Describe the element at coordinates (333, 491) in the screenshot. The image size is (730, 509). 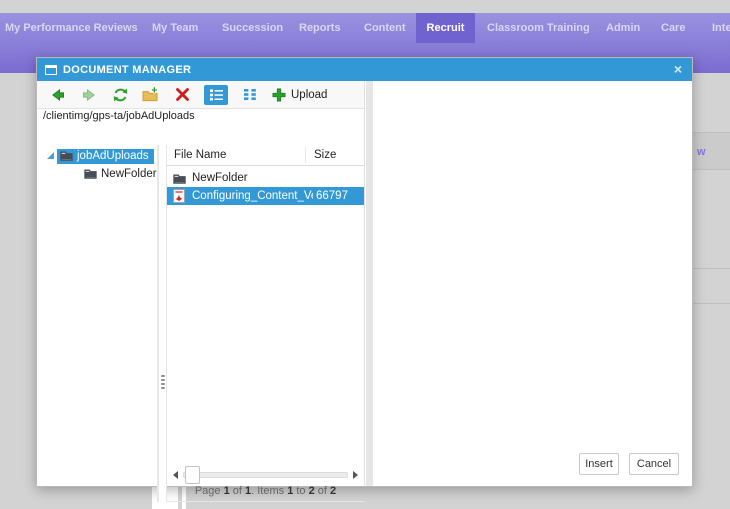
I see `pager-item-total: 2` at that location.